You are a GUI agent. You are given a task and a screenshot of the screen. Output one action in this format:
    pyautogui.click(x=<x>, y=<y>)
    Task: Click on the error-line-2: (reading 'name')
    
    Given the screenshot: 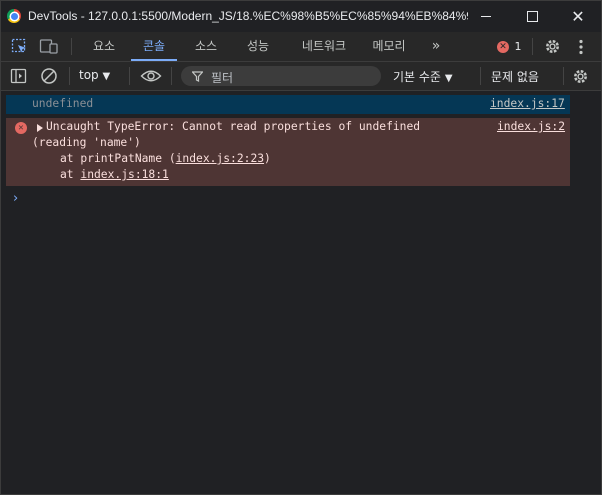 What is the action you would take?
    pyautogui.click(x=86, y=142)
    